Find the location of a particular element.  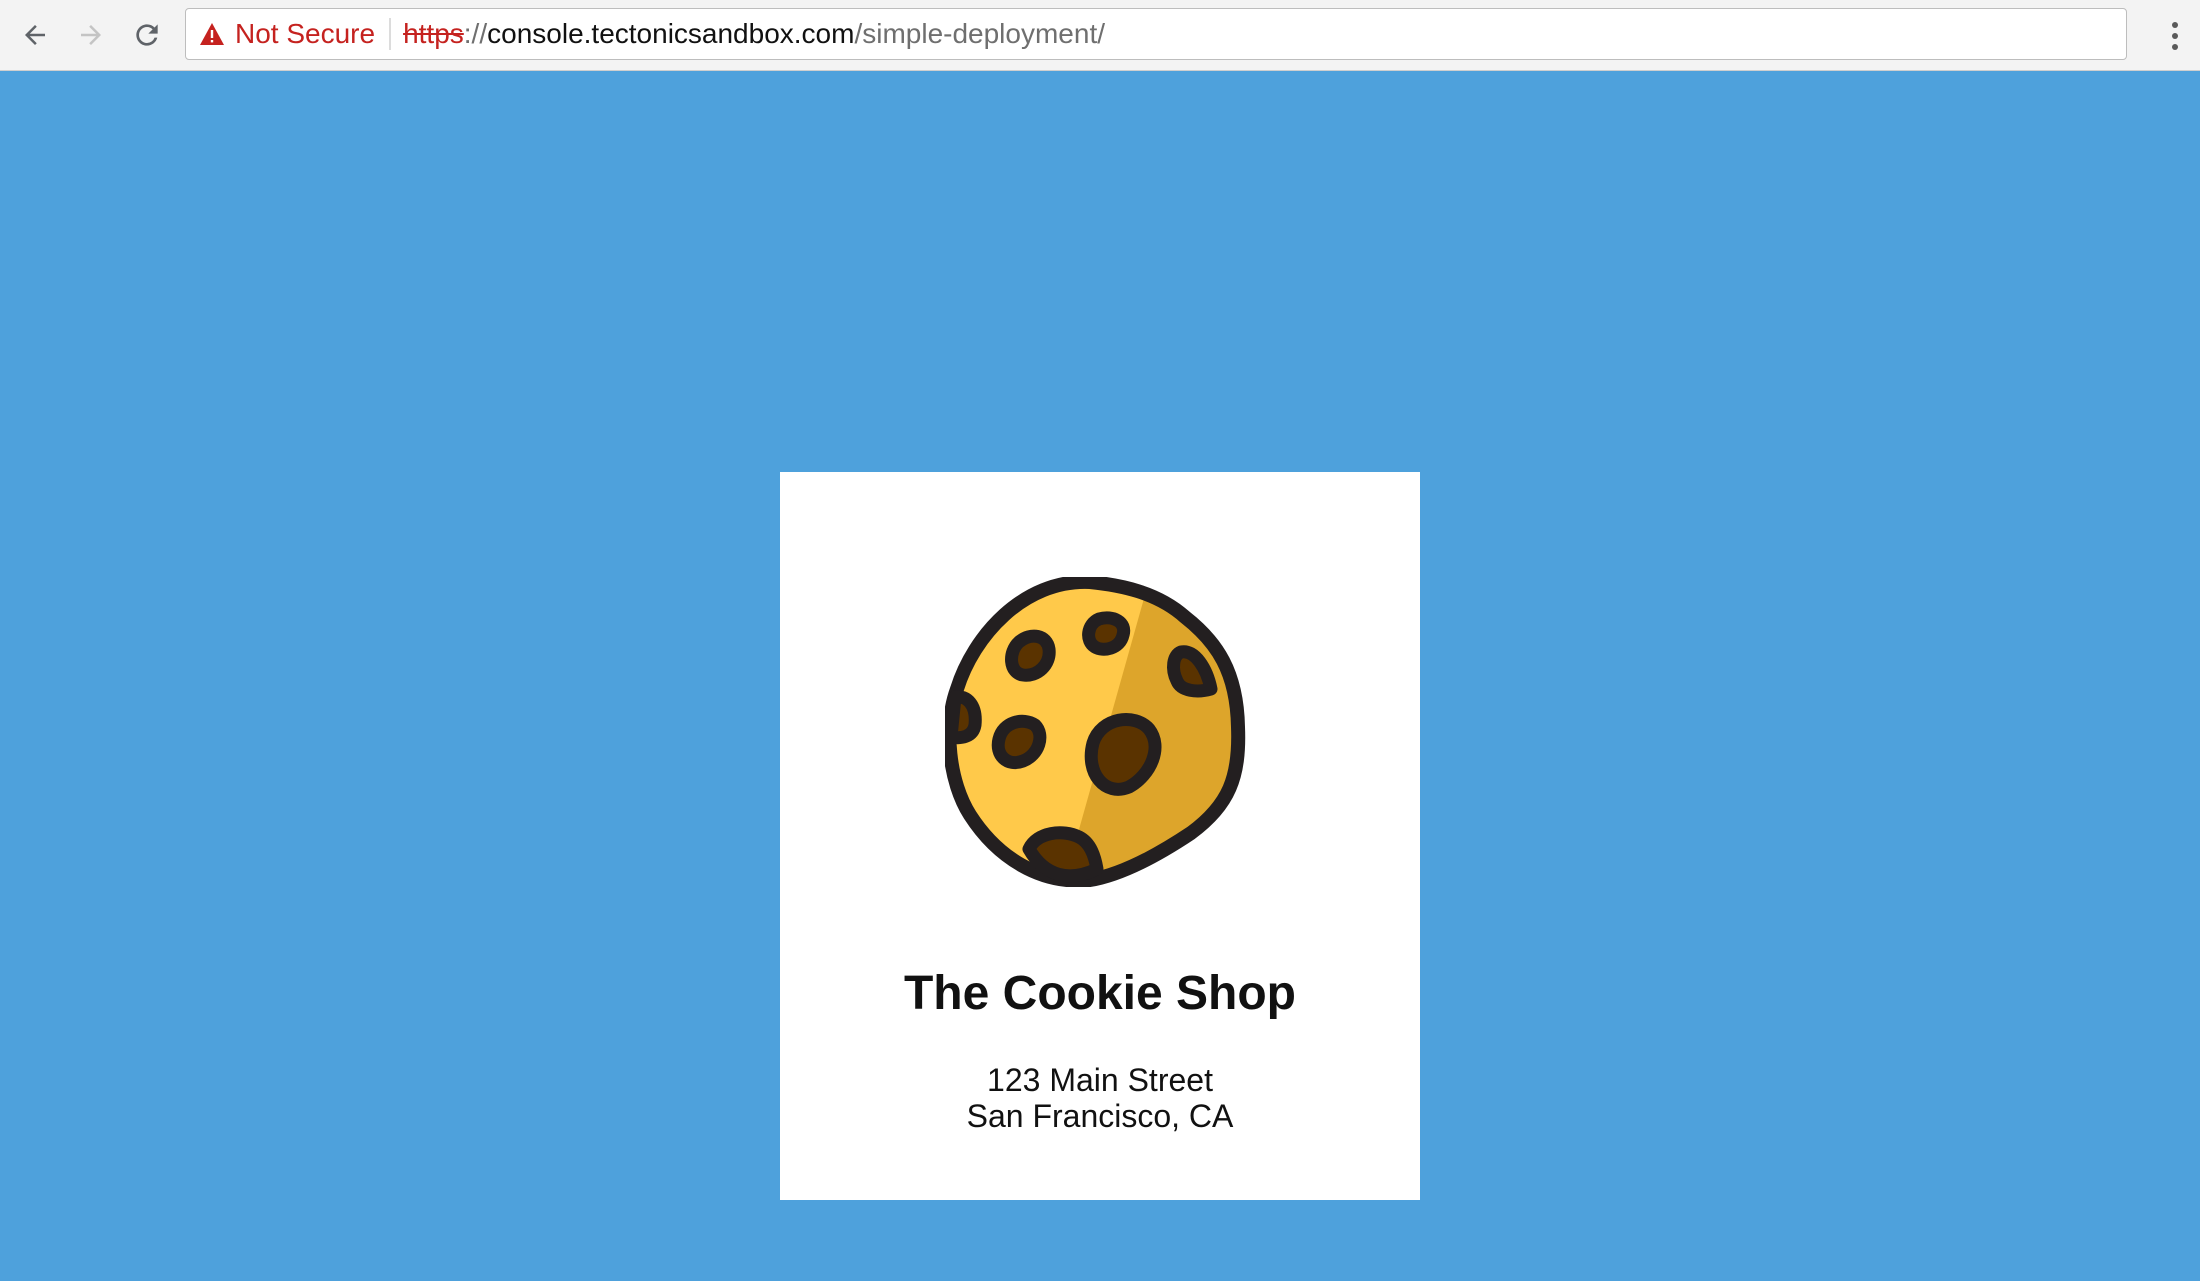

url-host: console.tectonicsandbox.com is located at coordinates (671, 33).